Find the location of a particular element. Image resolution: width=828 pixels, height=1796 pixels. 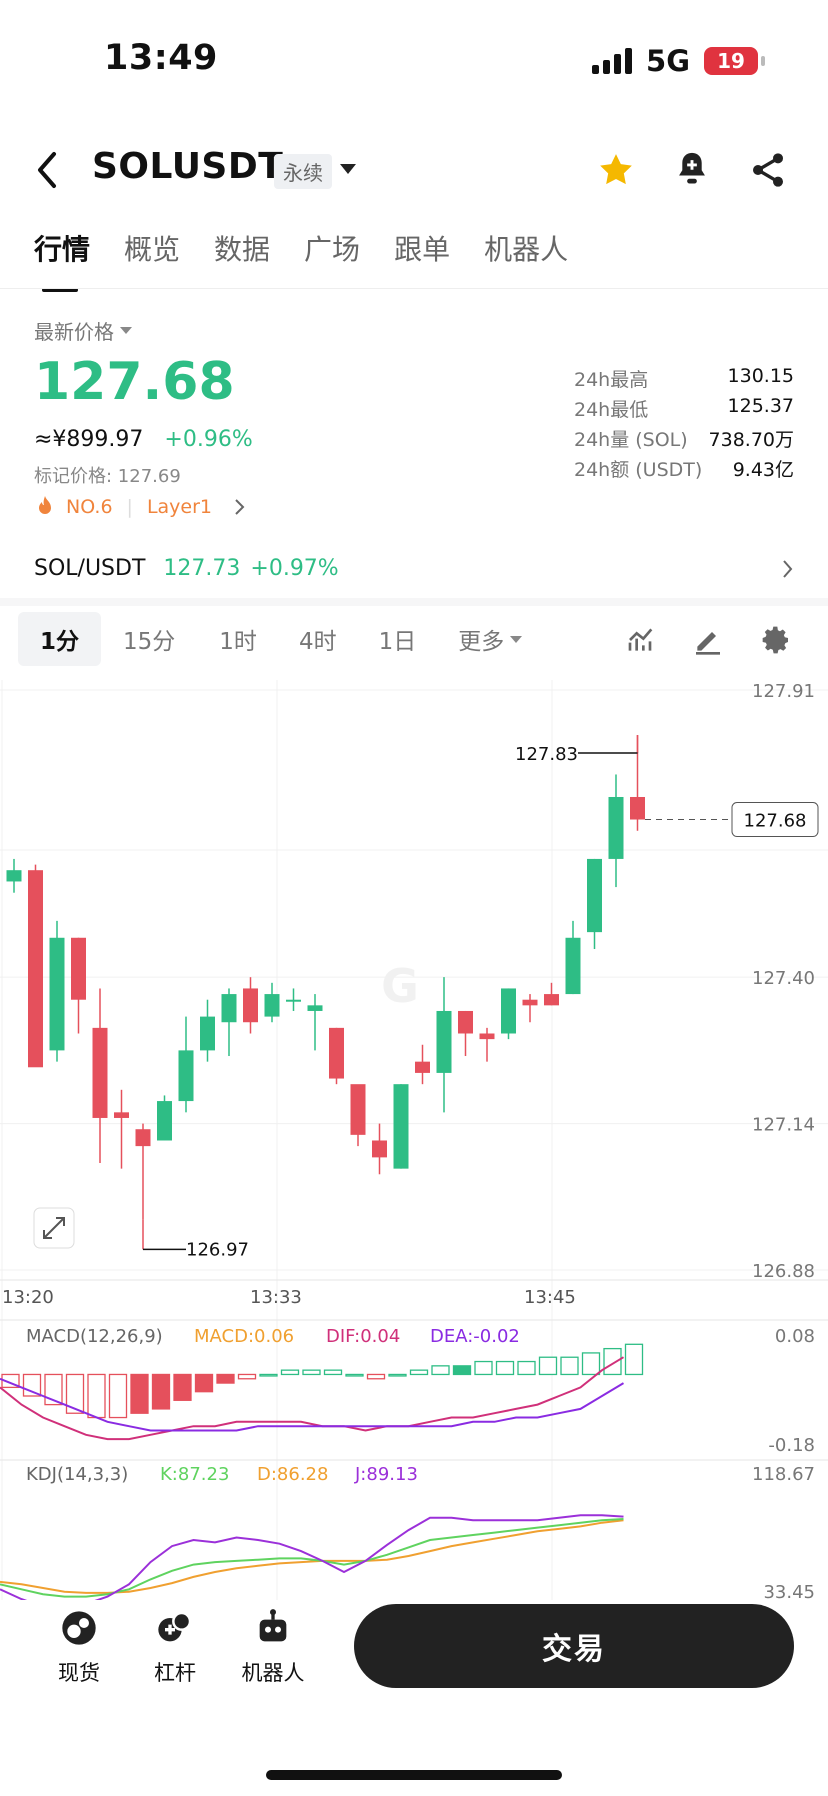

battery-level: 19 is located at coordinates (731, 61).